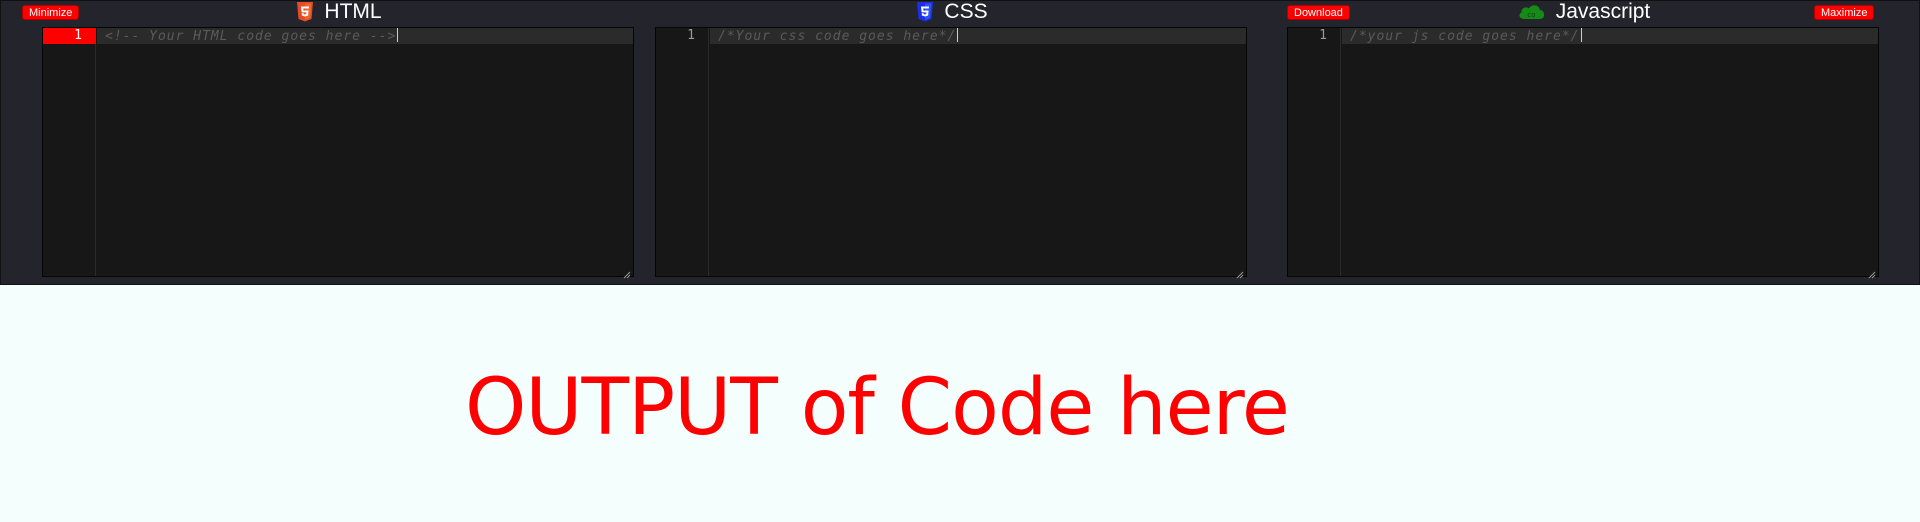  I want to click on css-editor: 1 /*Your css code goes here*/, so click(951, 153).